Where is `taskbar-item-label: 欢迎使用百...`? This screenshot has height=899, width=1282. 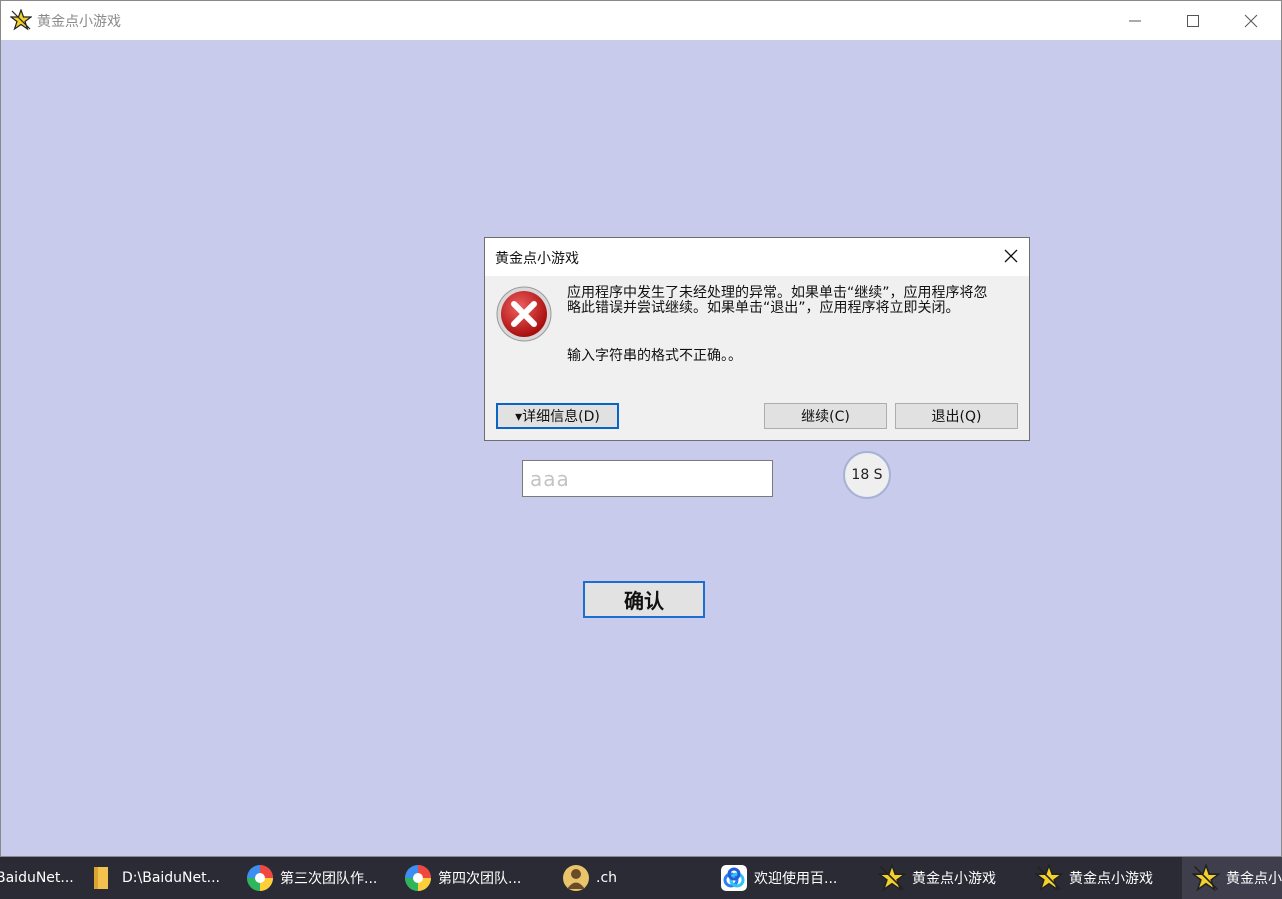
taskbar-item-label: 欢迎使用百... is located at coordinates (796, 879).